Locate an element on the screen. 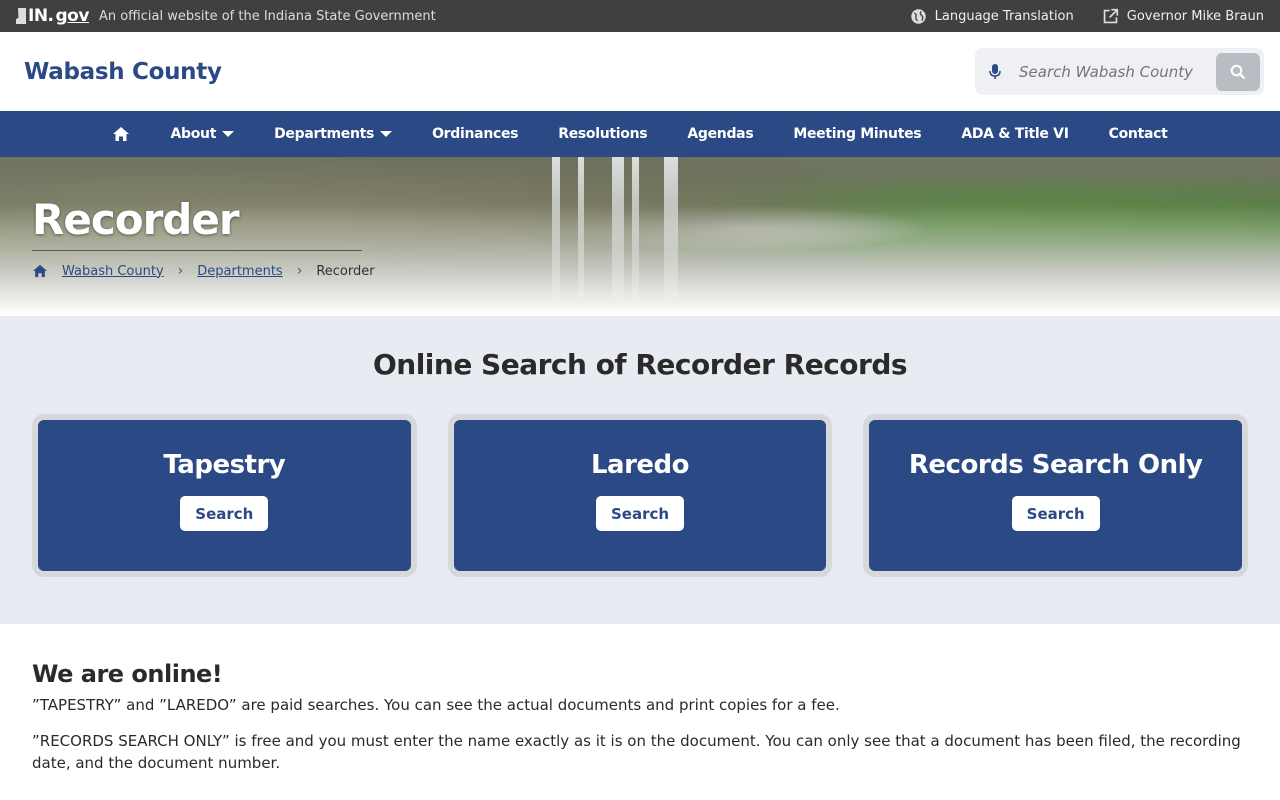  nav-home is located at coordinates (121, 134).